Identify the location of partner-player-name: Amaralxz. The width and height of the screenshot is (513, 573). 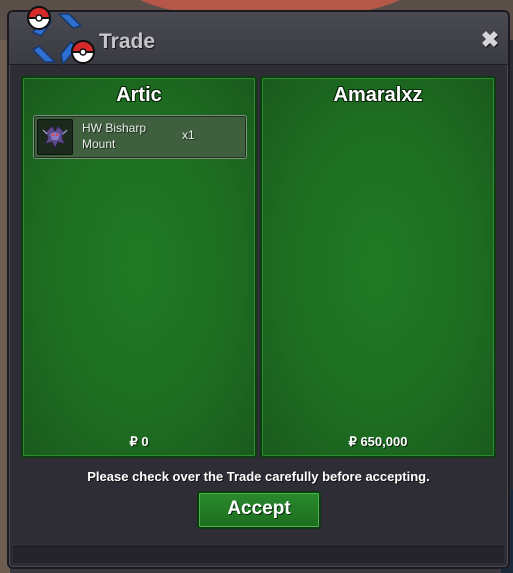
(378, 95).